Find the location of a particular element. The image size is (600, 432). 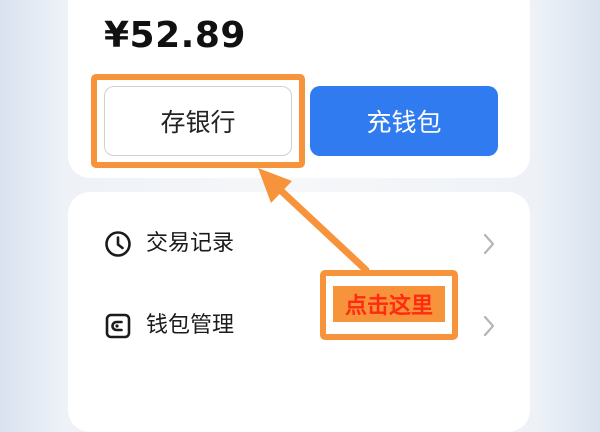

menu-item-label: 交易记录 is located at coordinates (190, 243).